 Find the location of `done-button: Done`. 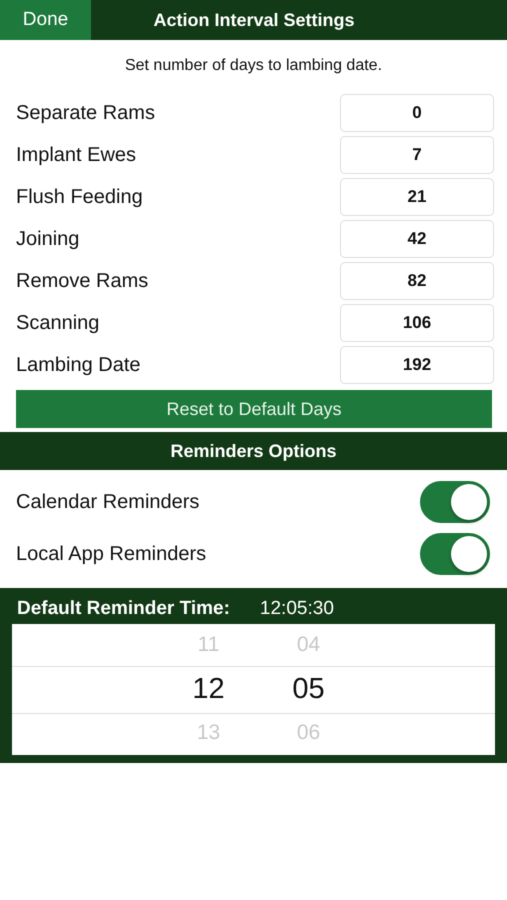

done-button: Done is located at coordinates (45, 20).